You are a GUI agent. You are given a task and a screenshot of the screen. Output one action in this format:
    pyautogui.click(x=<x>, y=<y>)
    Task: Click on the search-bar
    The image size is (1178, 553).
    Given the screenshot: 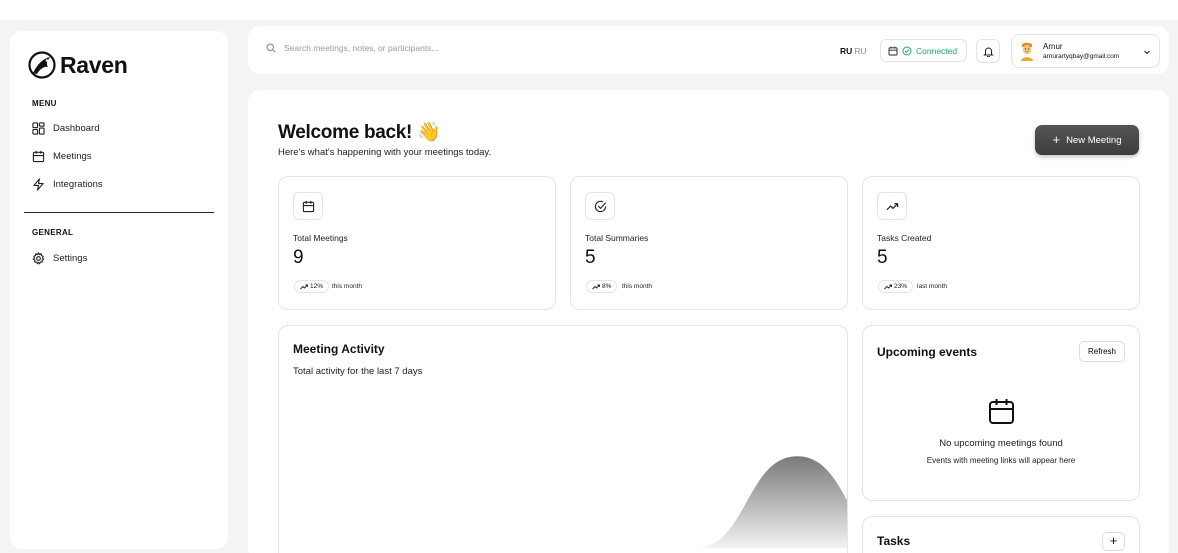 What is the action you would take?
    pyautogui.click(x=395, y=48)
    